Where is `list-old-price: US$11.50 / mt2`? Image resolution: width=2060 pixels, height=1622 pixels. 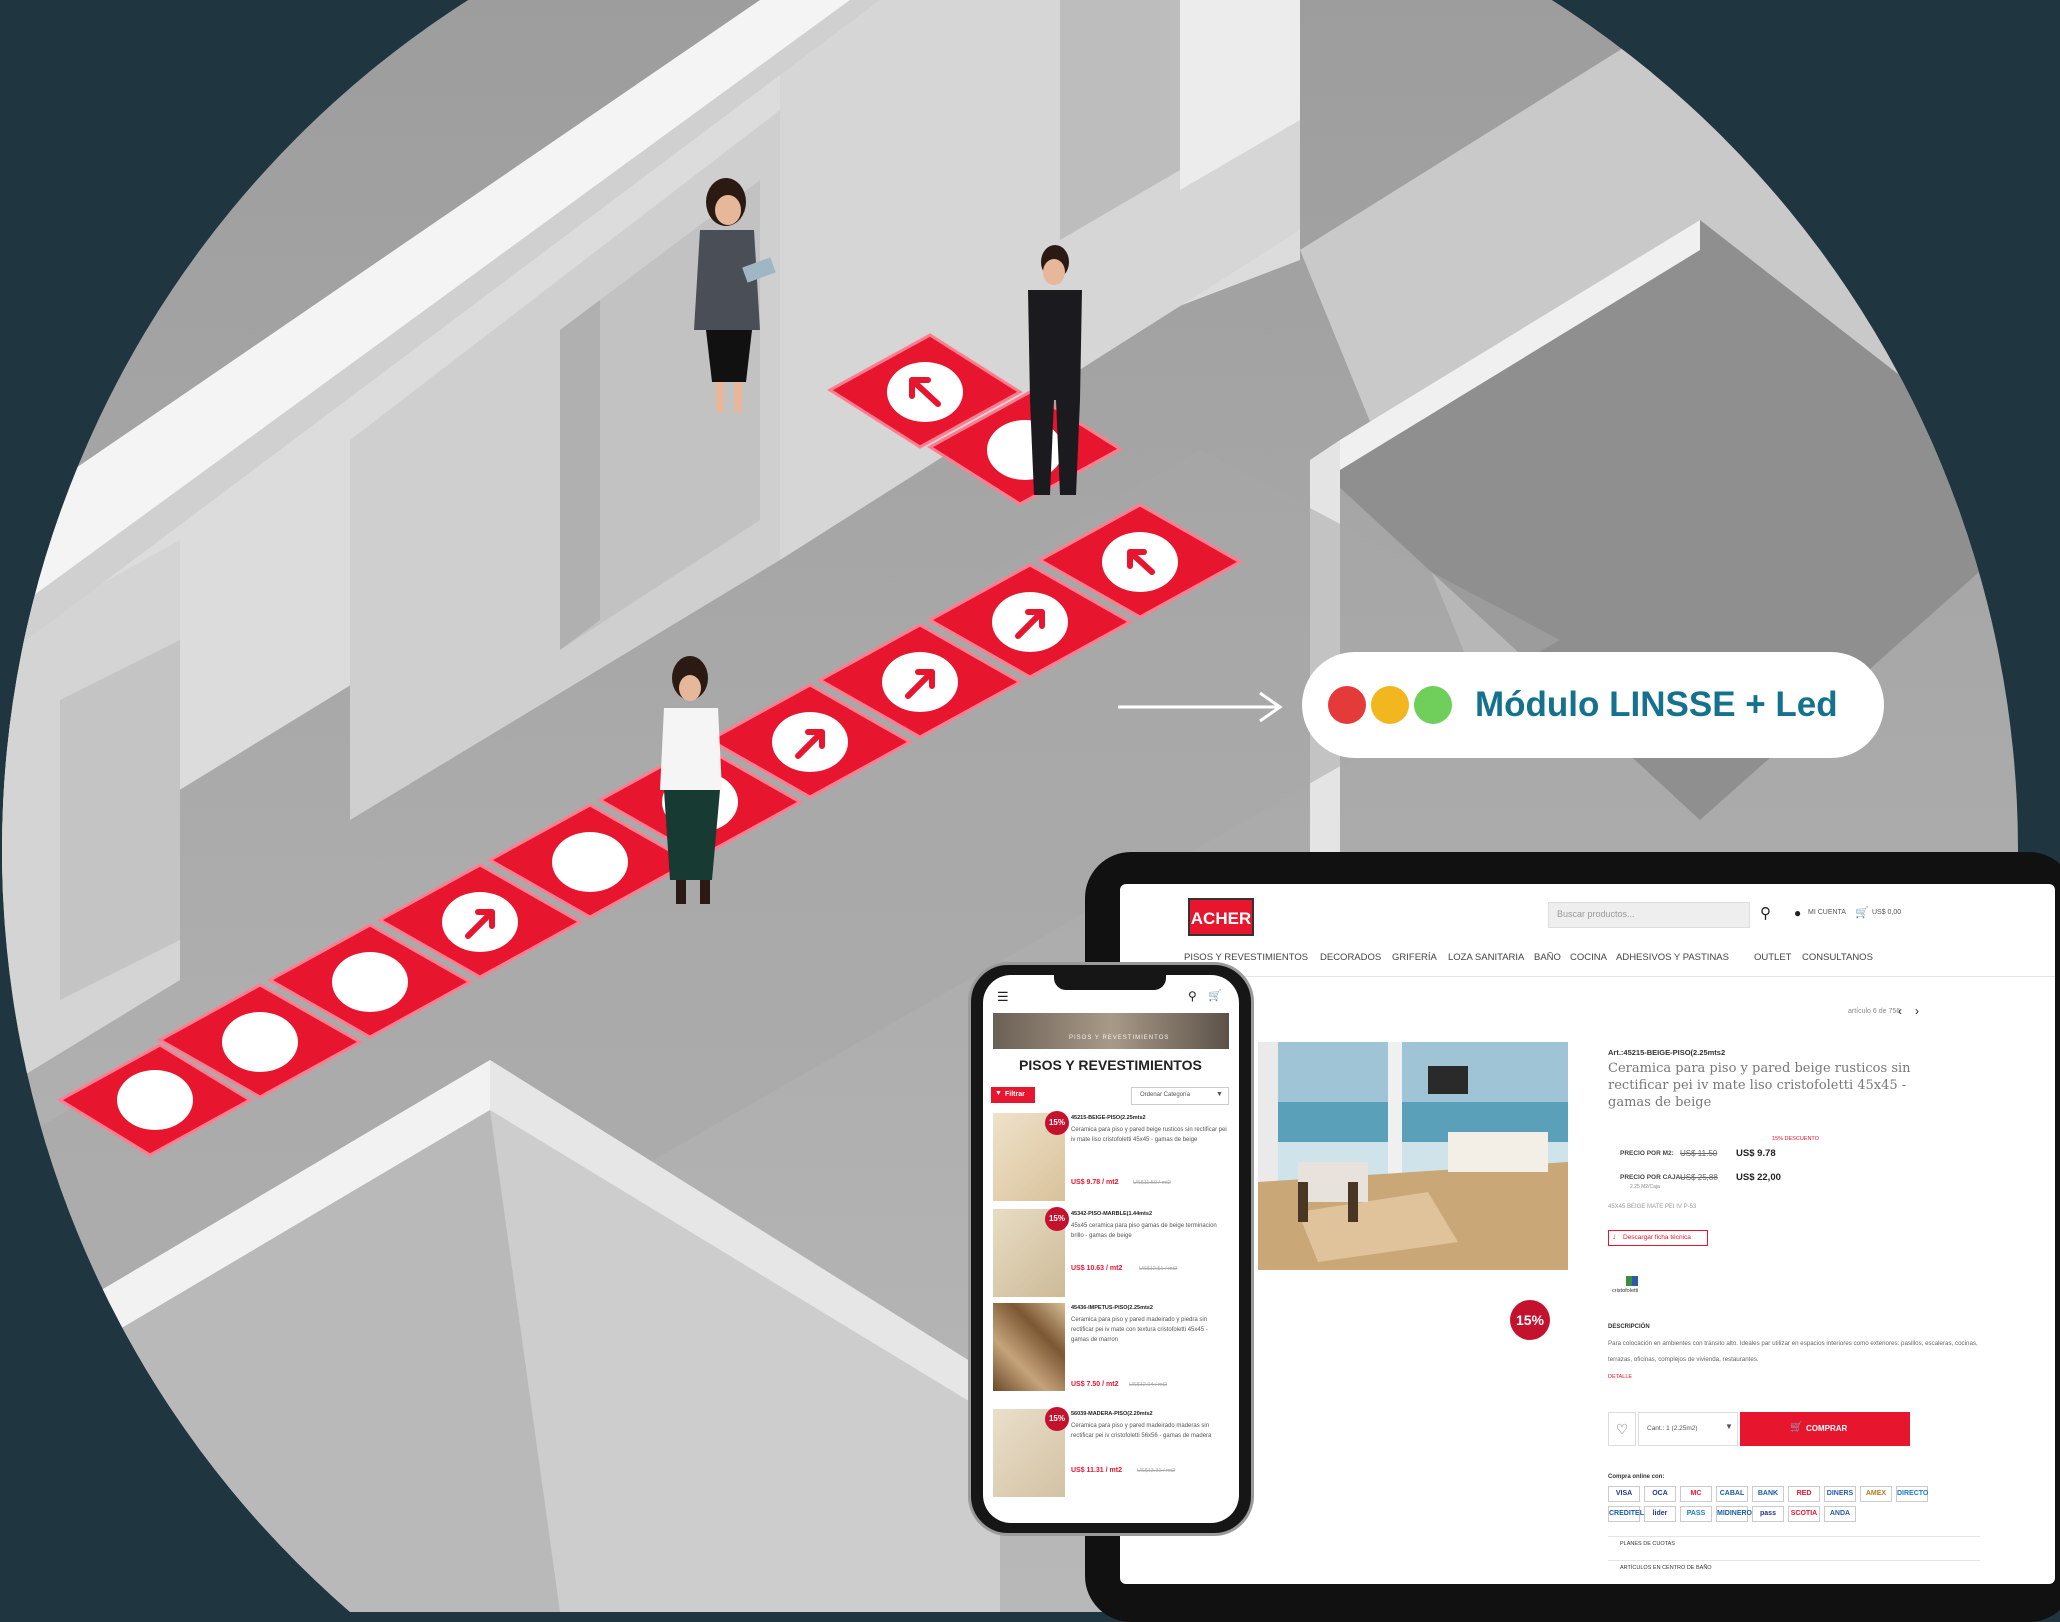
list-old-price: US$11.50 / mt2 is located at coordinates (1152, 1183).